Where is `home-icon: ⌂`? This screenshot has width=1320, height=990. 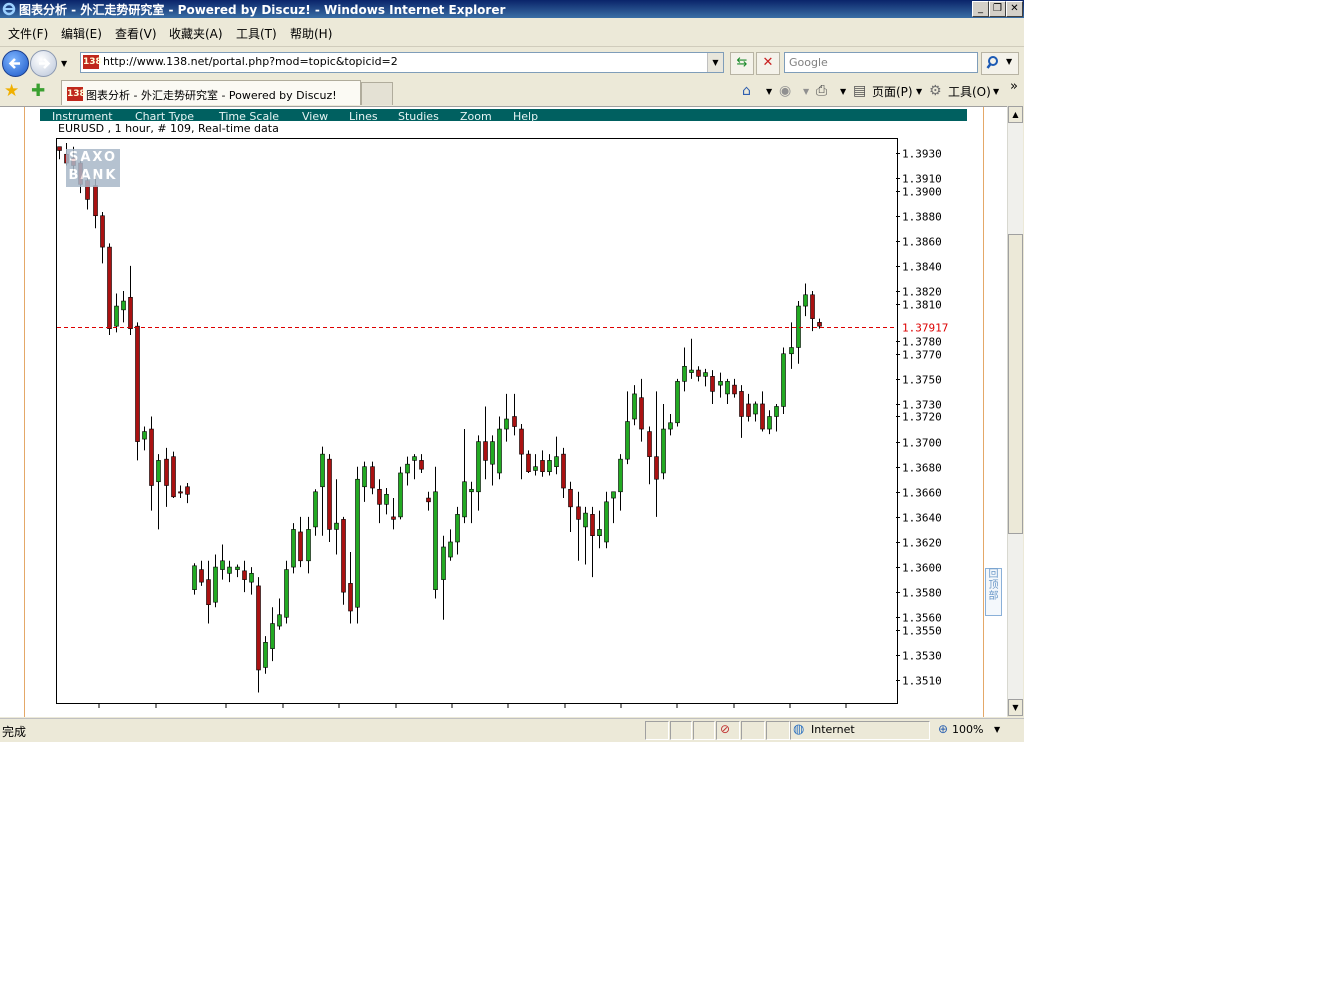
home-icon: ⌂ is located at coordinates (746, 91).